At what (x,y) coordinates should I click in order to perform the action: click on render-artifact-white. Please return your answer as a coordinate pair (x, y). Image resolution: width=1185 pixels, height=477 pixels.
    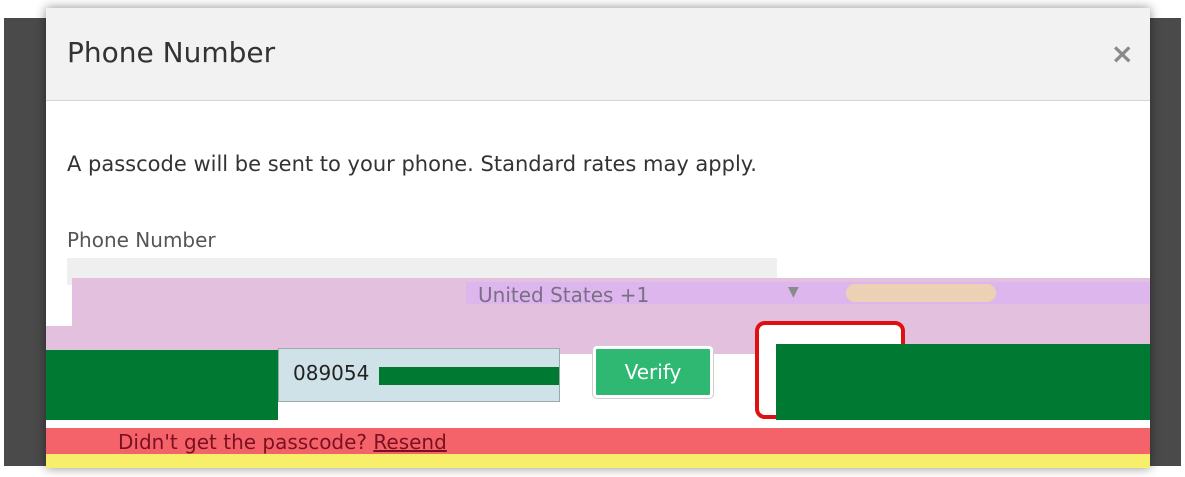
    Looking at the image, I should click on (59, 312).